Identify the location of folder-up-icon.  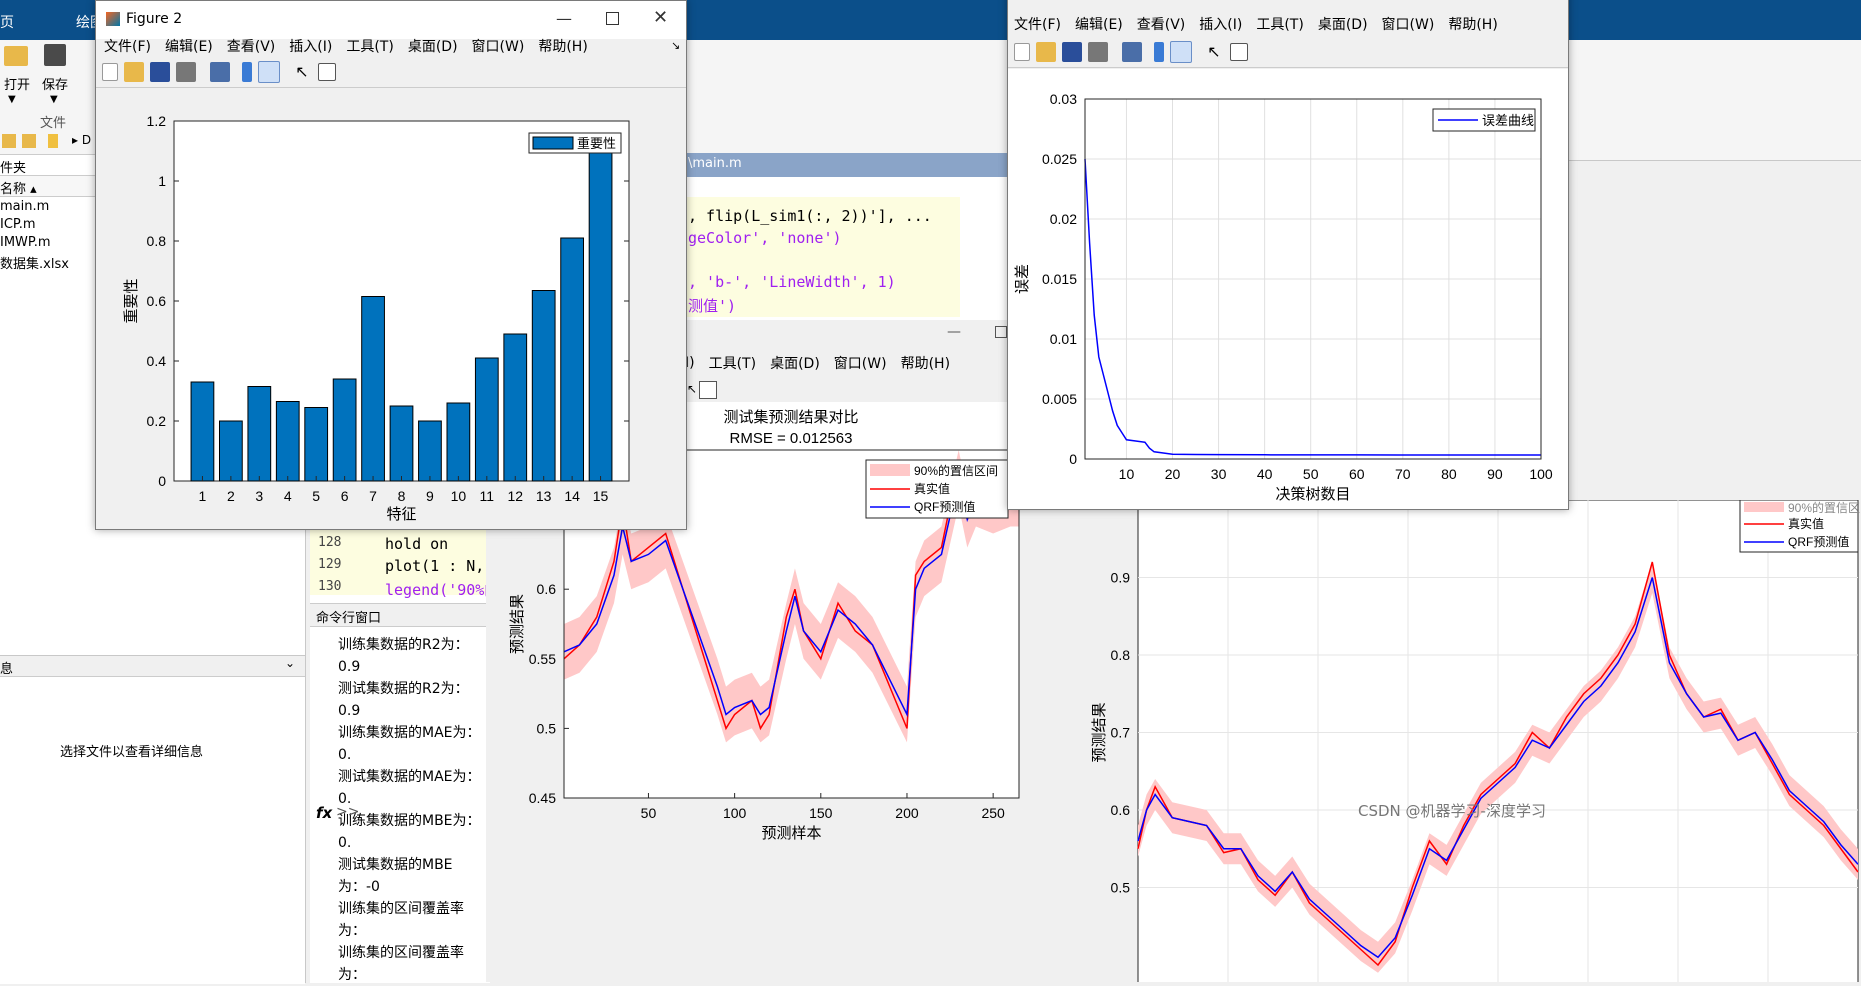
(9, 141).